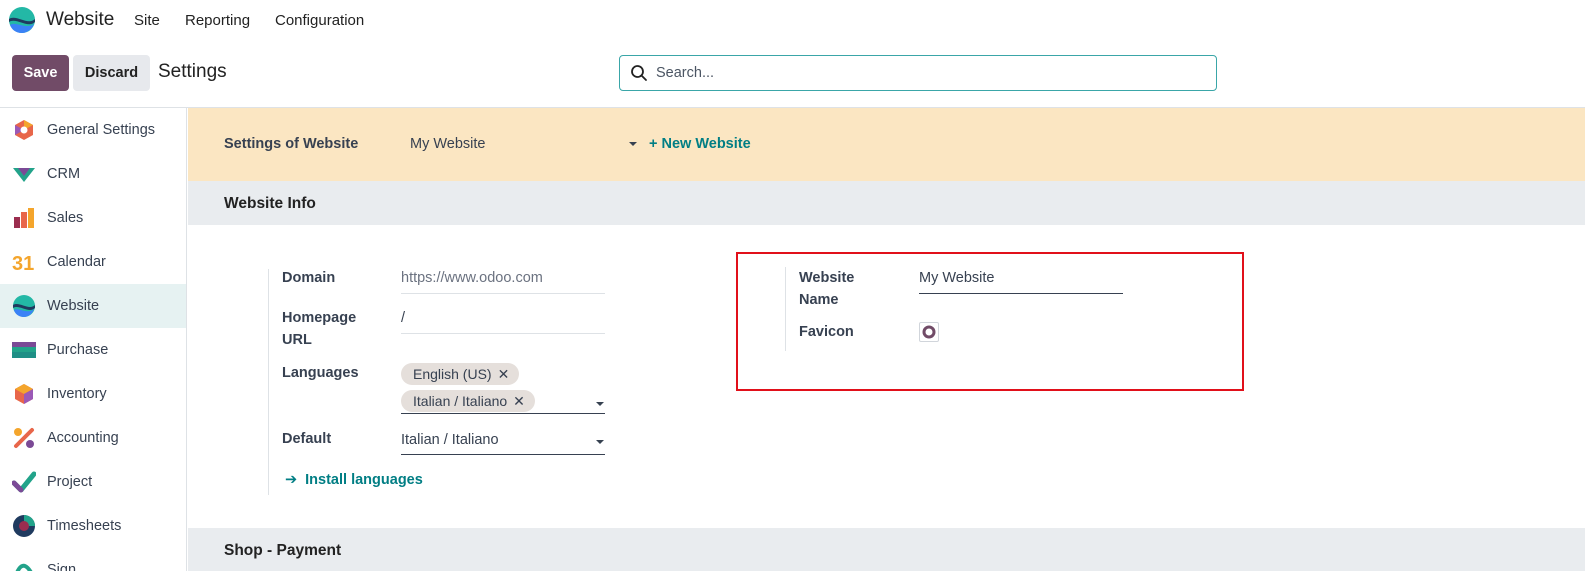 This screenshot has width=1585, height=571. What do you see at coordinates (22, 20) in the screenshot?
I see `website-app-icon` at bounding box center [22, 20].